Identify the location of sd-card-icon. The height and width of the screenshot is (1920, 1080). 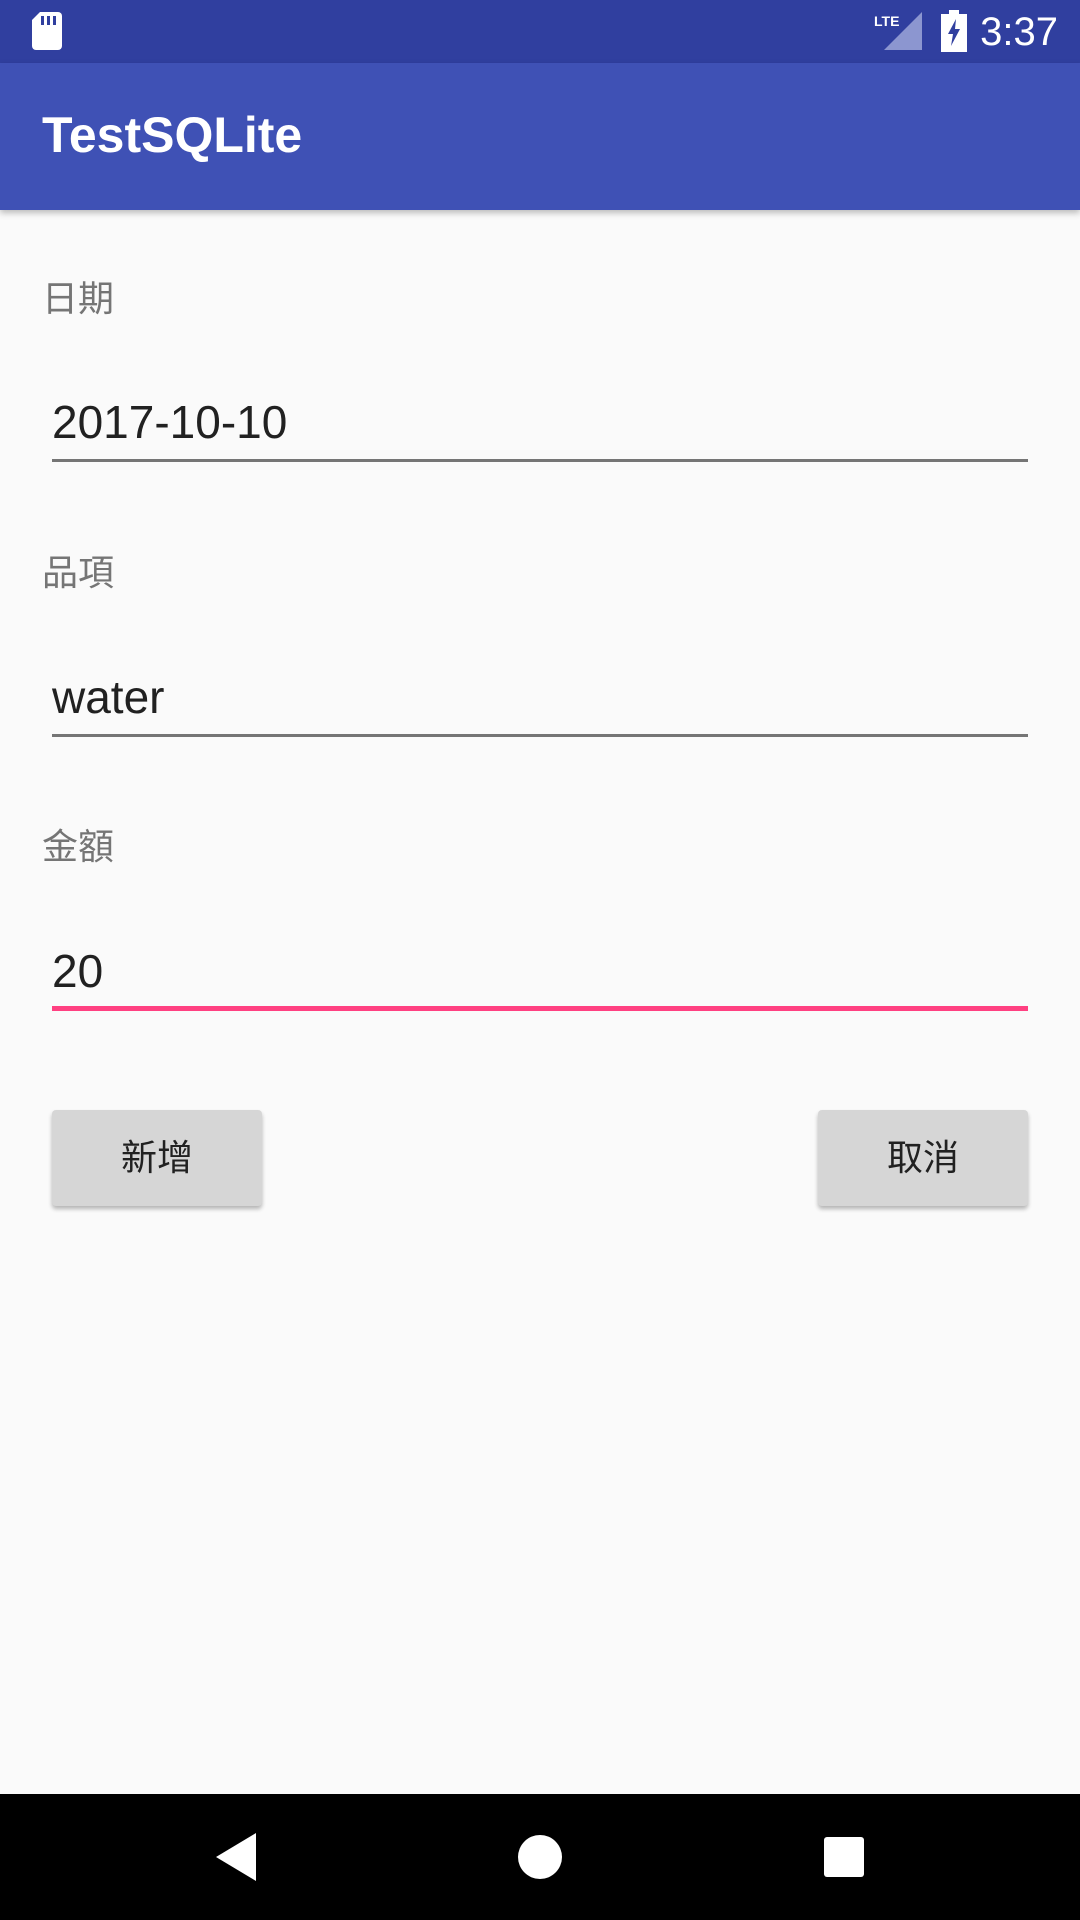
(47, 31).